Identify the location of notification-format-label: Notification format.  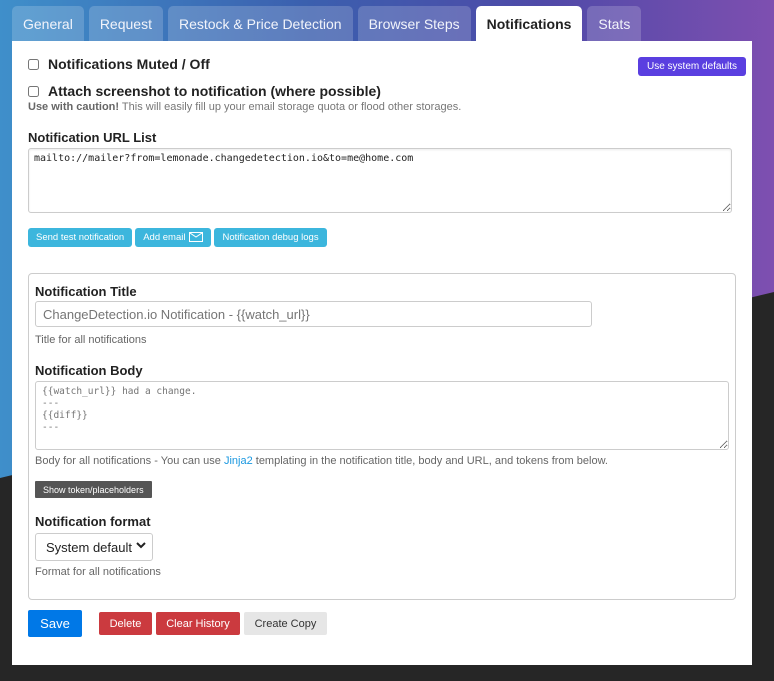
(93, 521).